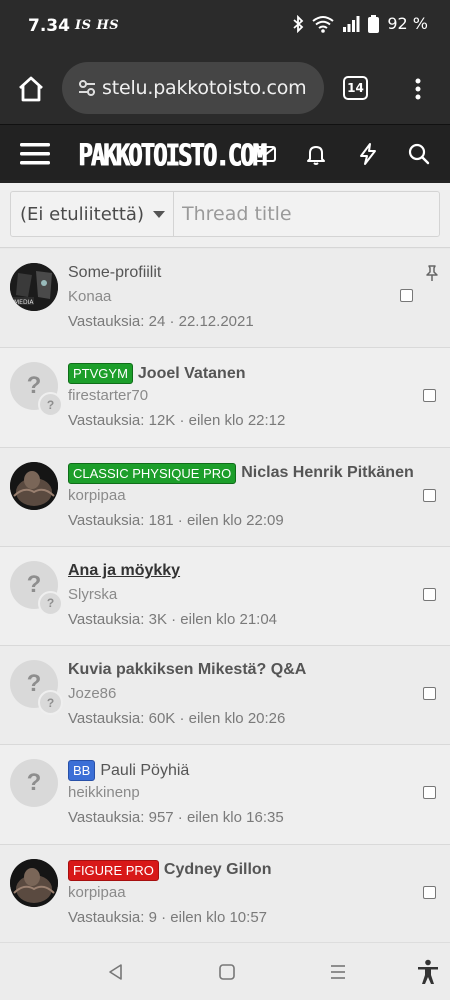  What do you see at coordinates (92, 693) in the screenshot?
I see `thread-author: Joze86` at bounding box center [92, 693].